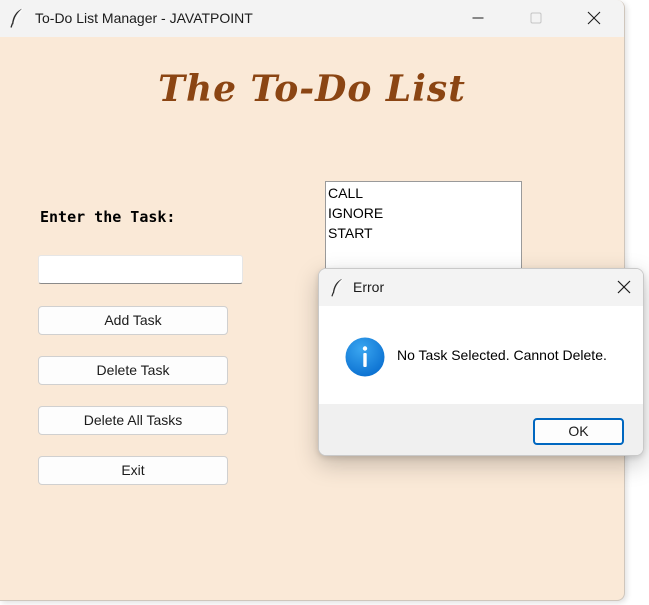 The image size is (649, 605). I want to click on dialog-close-button, so click(624, 287).